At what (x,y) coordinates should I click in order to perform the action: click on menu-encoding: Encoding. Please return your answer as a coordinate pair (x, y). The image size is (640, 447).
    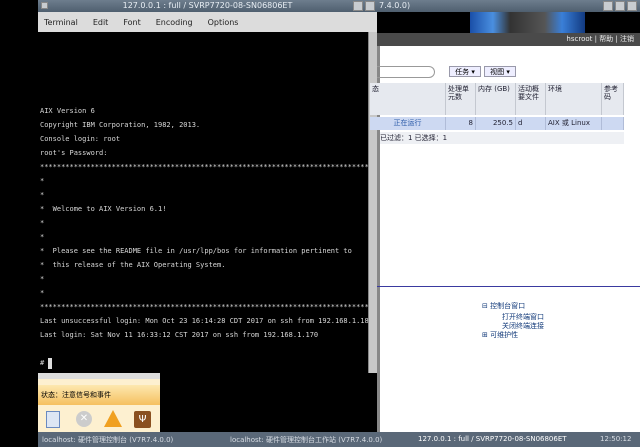
    Looking at the image, I should click on (174, 22).